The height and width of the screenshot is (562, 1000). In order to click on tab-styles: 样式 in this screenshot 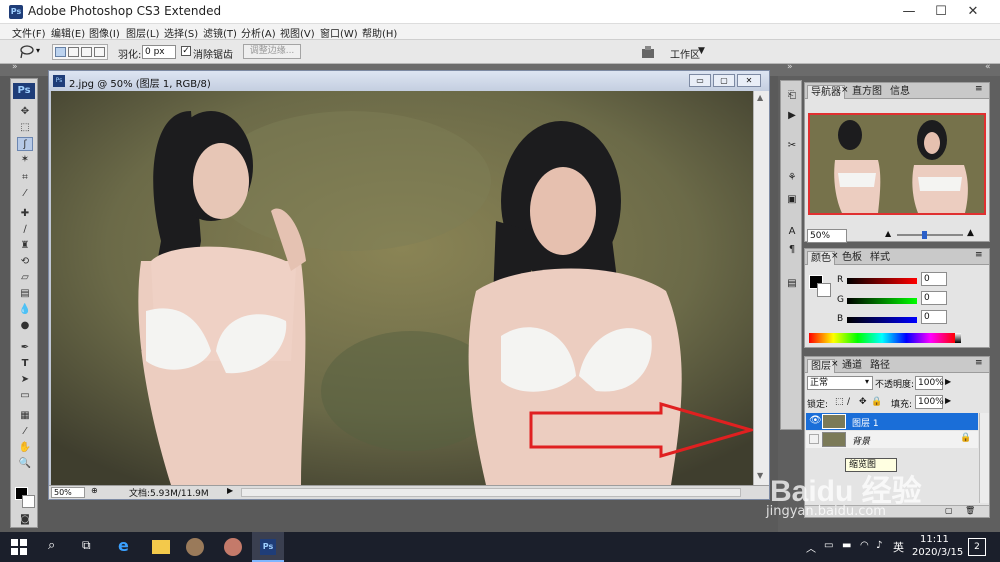, I will do `click(880, 258)`.